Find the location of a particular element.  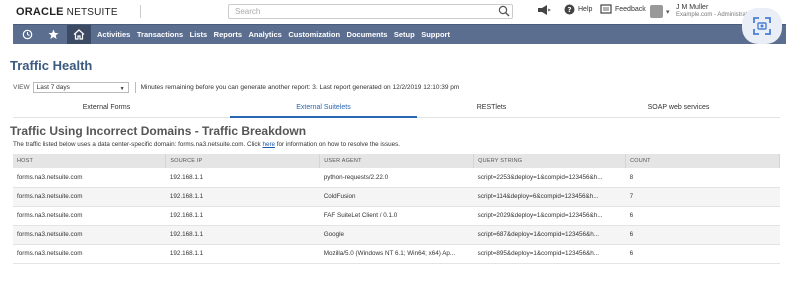

help-label: Help is located at coordinates (585, 9).